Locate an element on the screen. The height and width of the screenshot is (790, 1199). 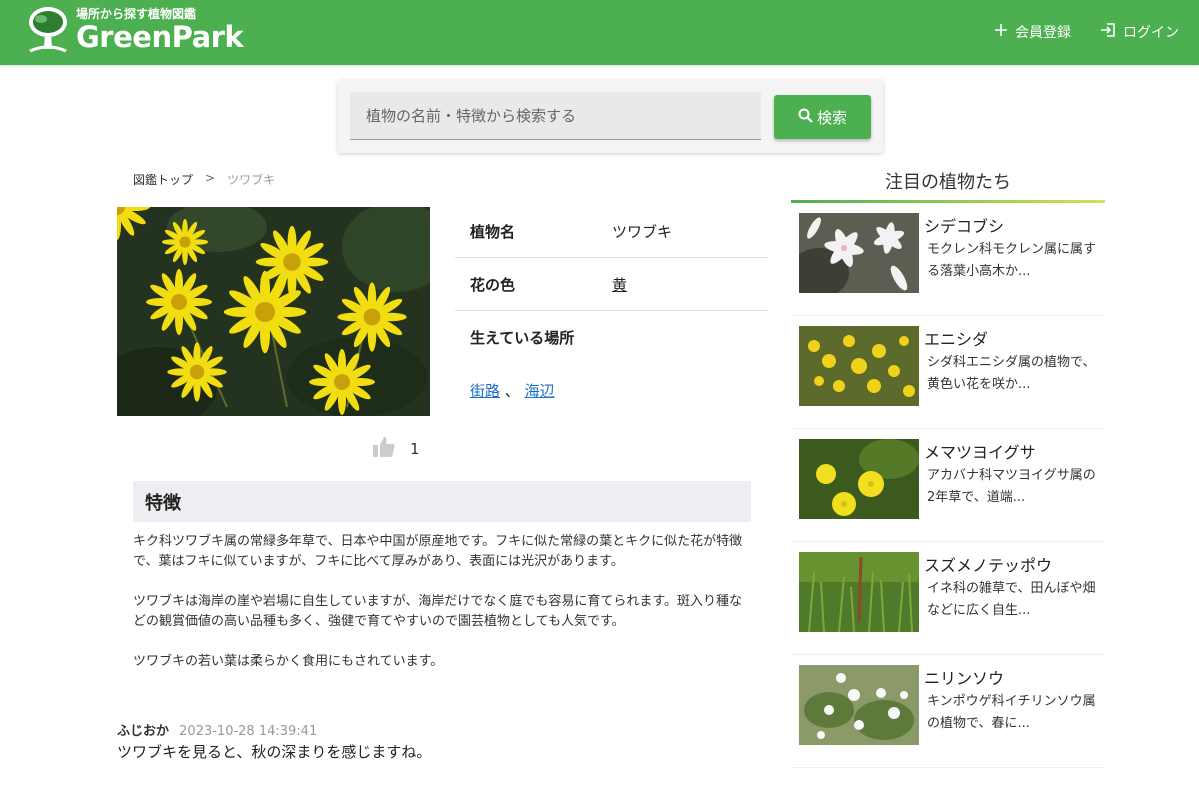
featured-plant-name: ニリンソウ is located at coordinates (964, 678).